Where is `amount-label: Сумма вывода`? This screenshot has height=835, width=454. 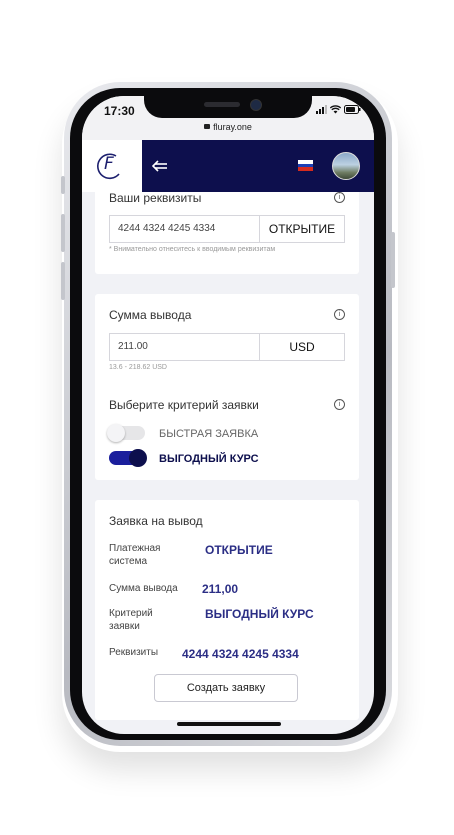
amount-label: Сумма вывода is located at coordinates (143, 588).